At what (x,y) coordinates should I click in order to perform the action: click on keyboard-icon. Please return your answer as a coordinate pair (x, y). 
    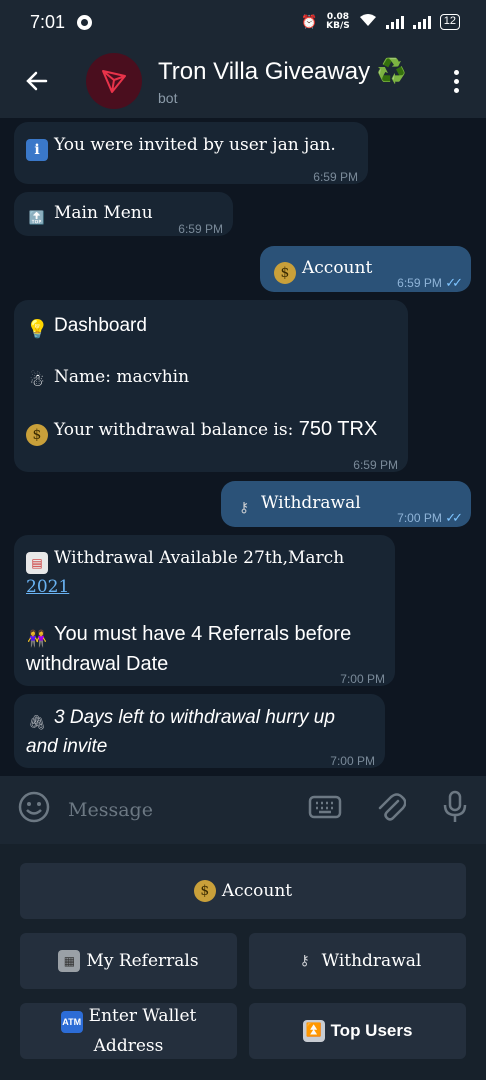
    Looking at the image, I should click on (325, 807).